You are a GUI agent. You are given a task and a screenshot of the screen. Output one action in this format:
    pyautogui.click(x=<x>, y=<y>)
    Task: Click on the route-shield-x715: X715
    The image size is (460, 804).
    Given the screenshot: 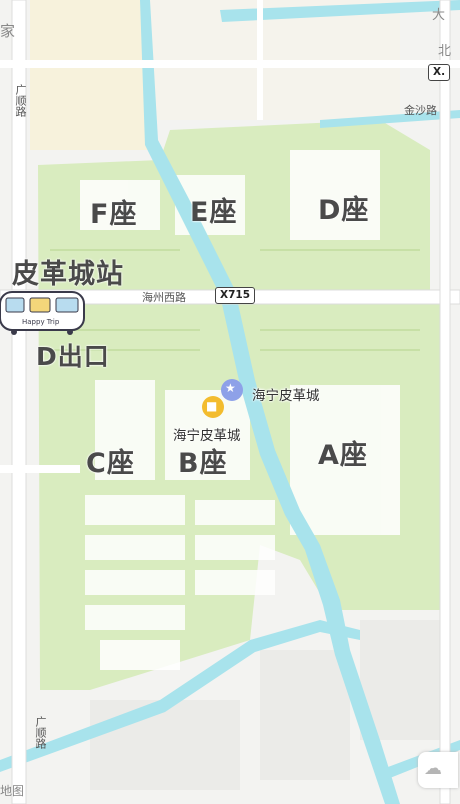 What is the action you would take?
    pyautogui.click(x=235, y=295)
    